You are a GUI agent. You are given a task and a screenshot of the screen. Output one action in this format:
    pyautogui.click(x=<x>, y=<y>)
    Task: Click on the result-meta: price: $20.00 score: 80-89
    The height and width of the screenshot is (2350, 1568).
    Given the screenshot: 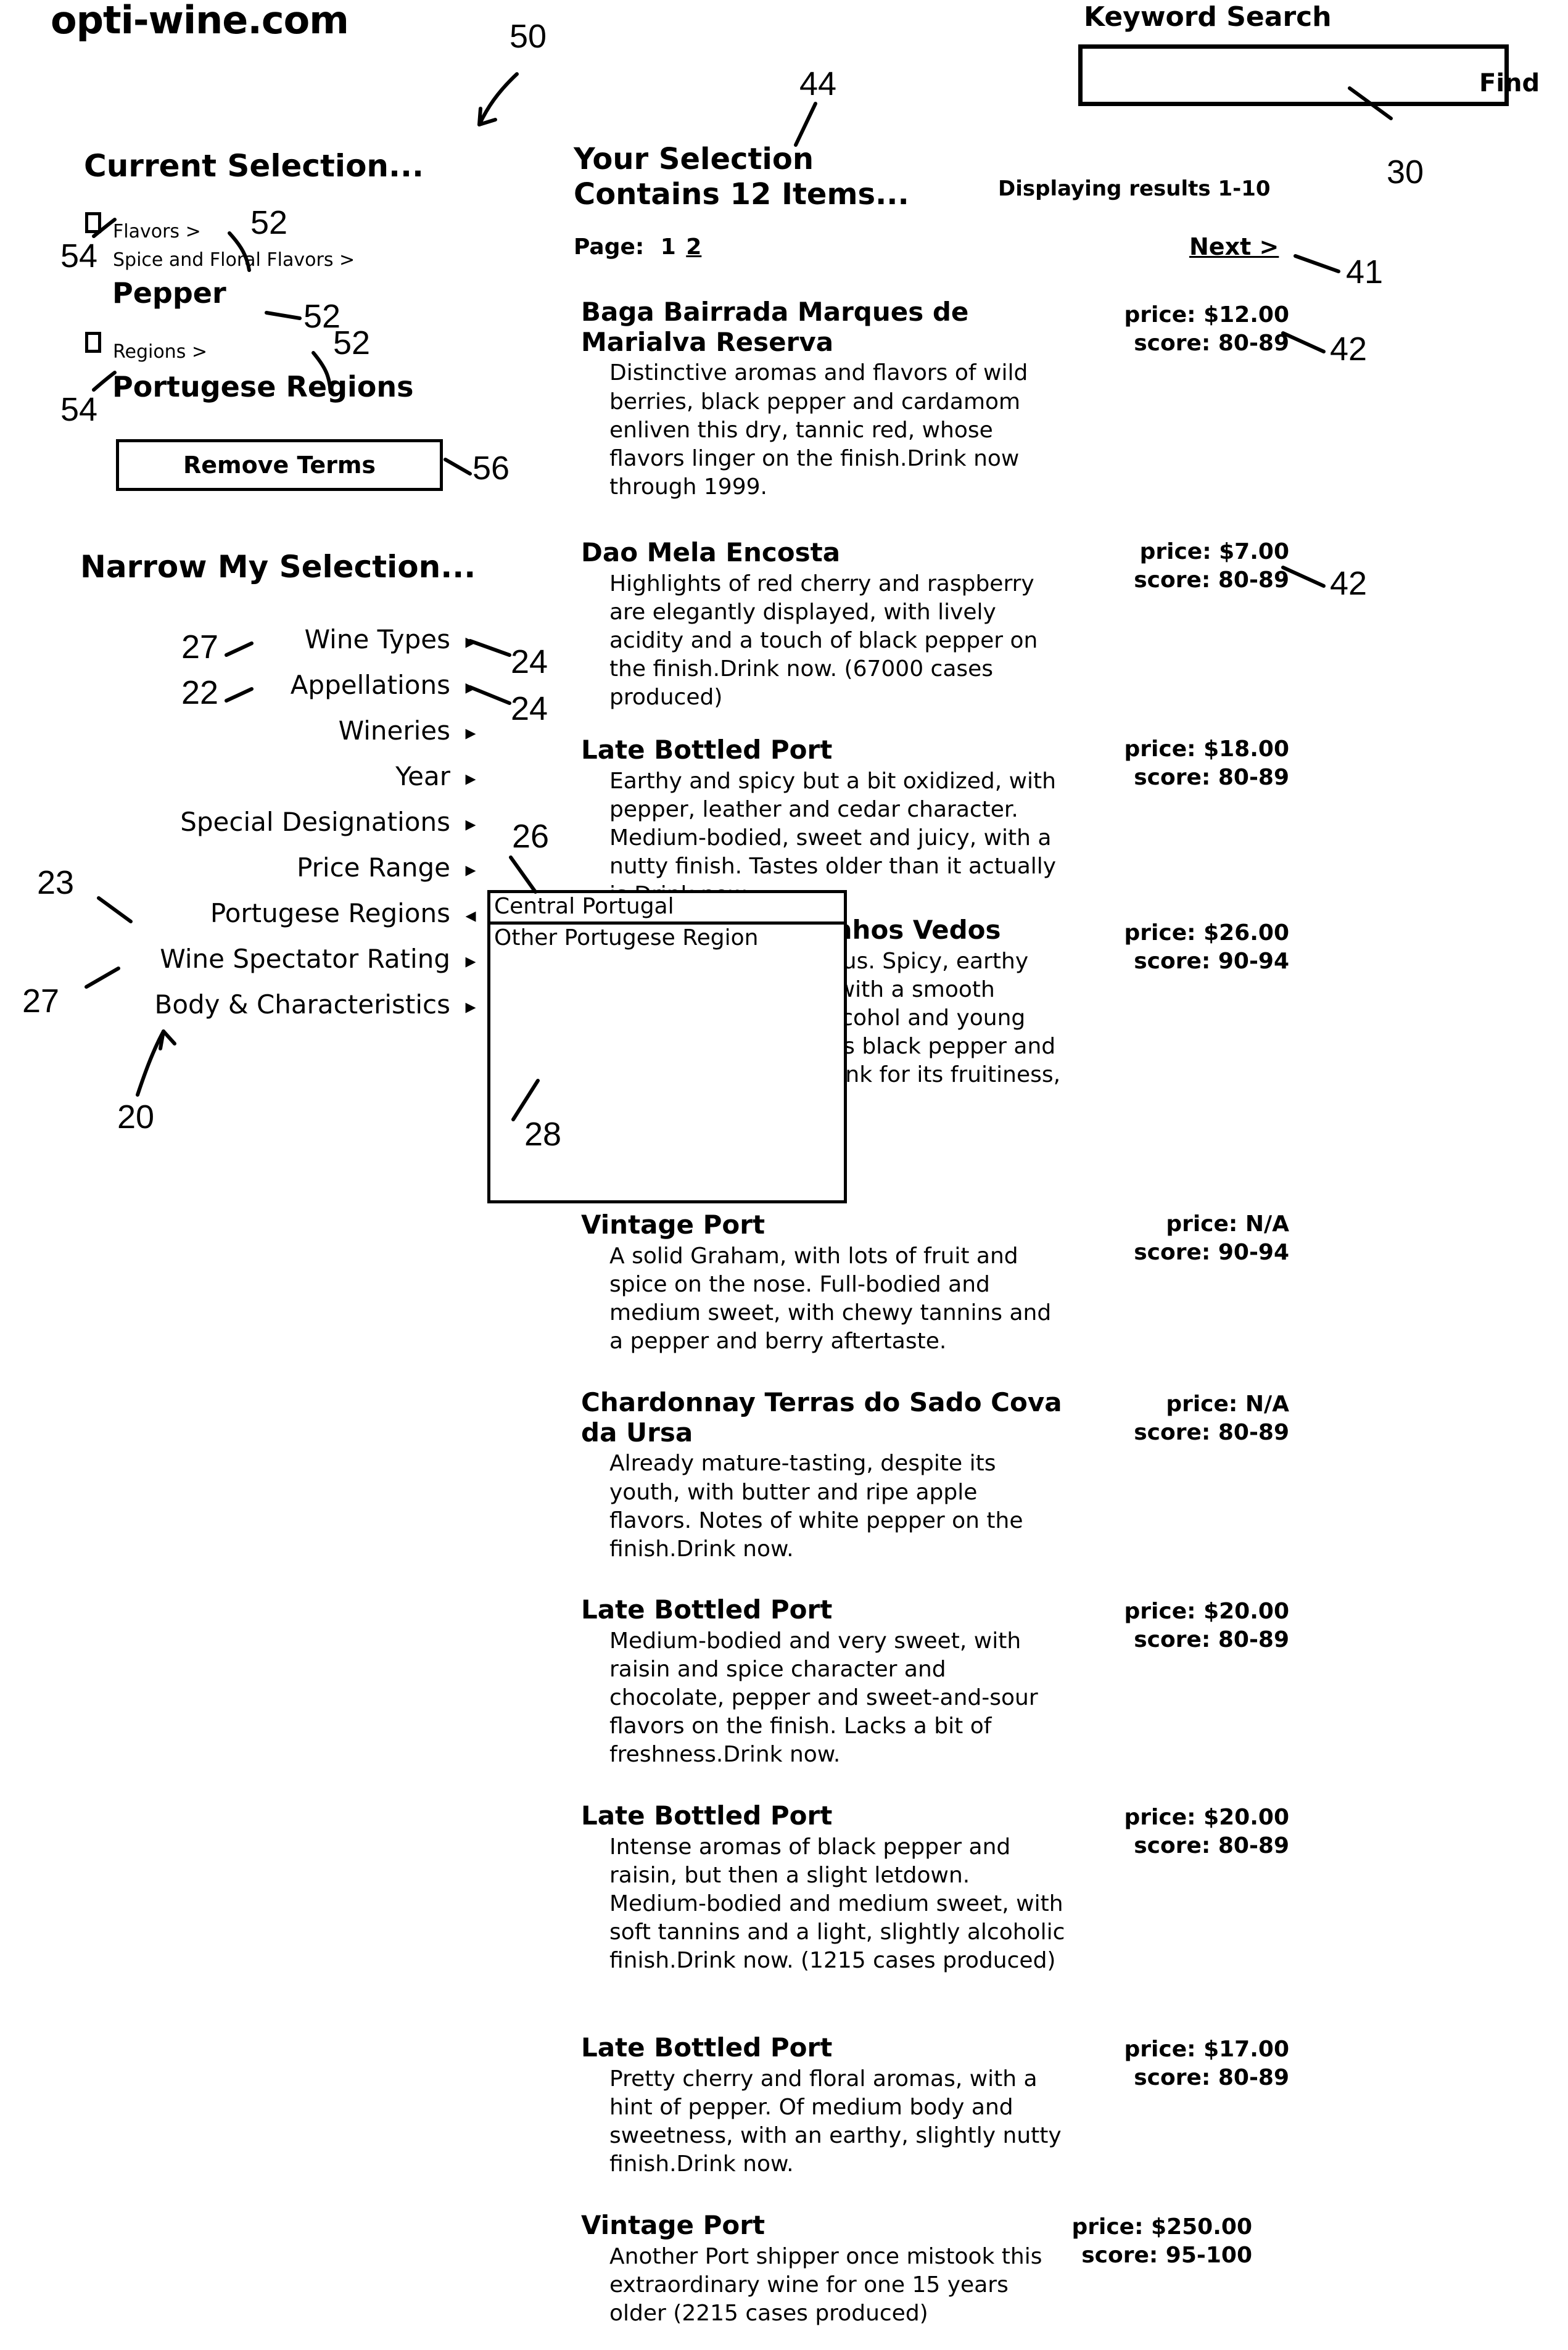 What is the action you would take?
    pyautogui.click(x=1187, y=1832)
    